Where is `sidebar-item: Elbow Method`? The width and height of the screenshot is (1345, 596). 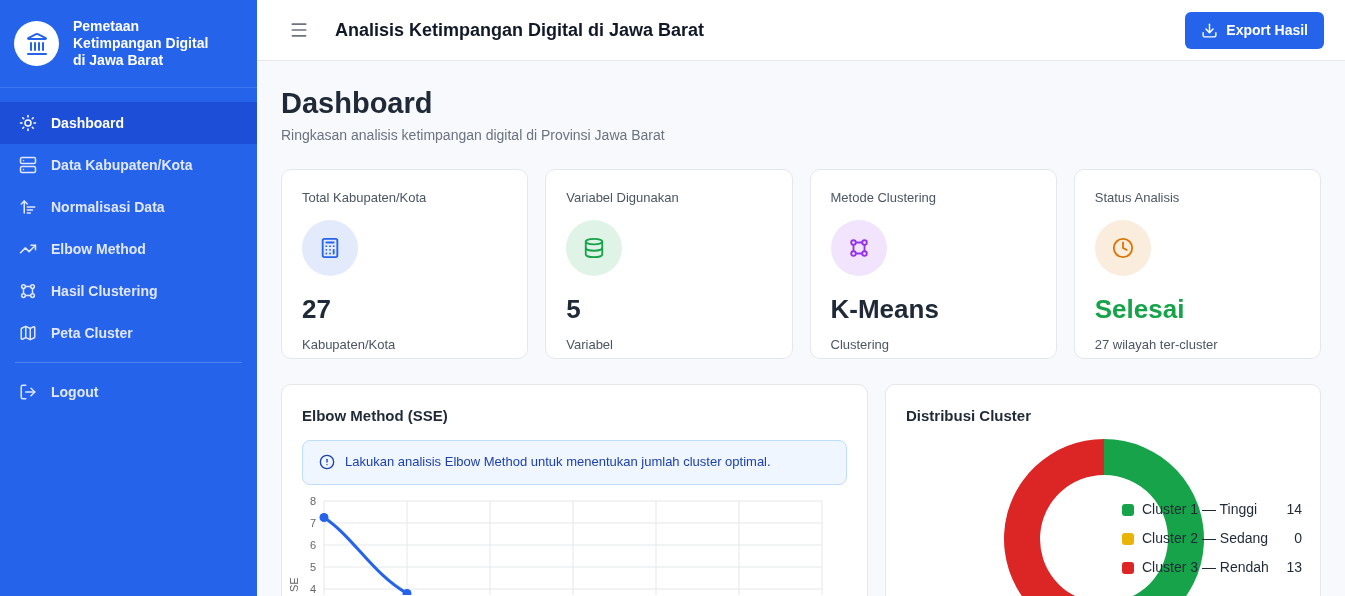 sidebar-item: Elbow Method is located at coordinates (128, 249).